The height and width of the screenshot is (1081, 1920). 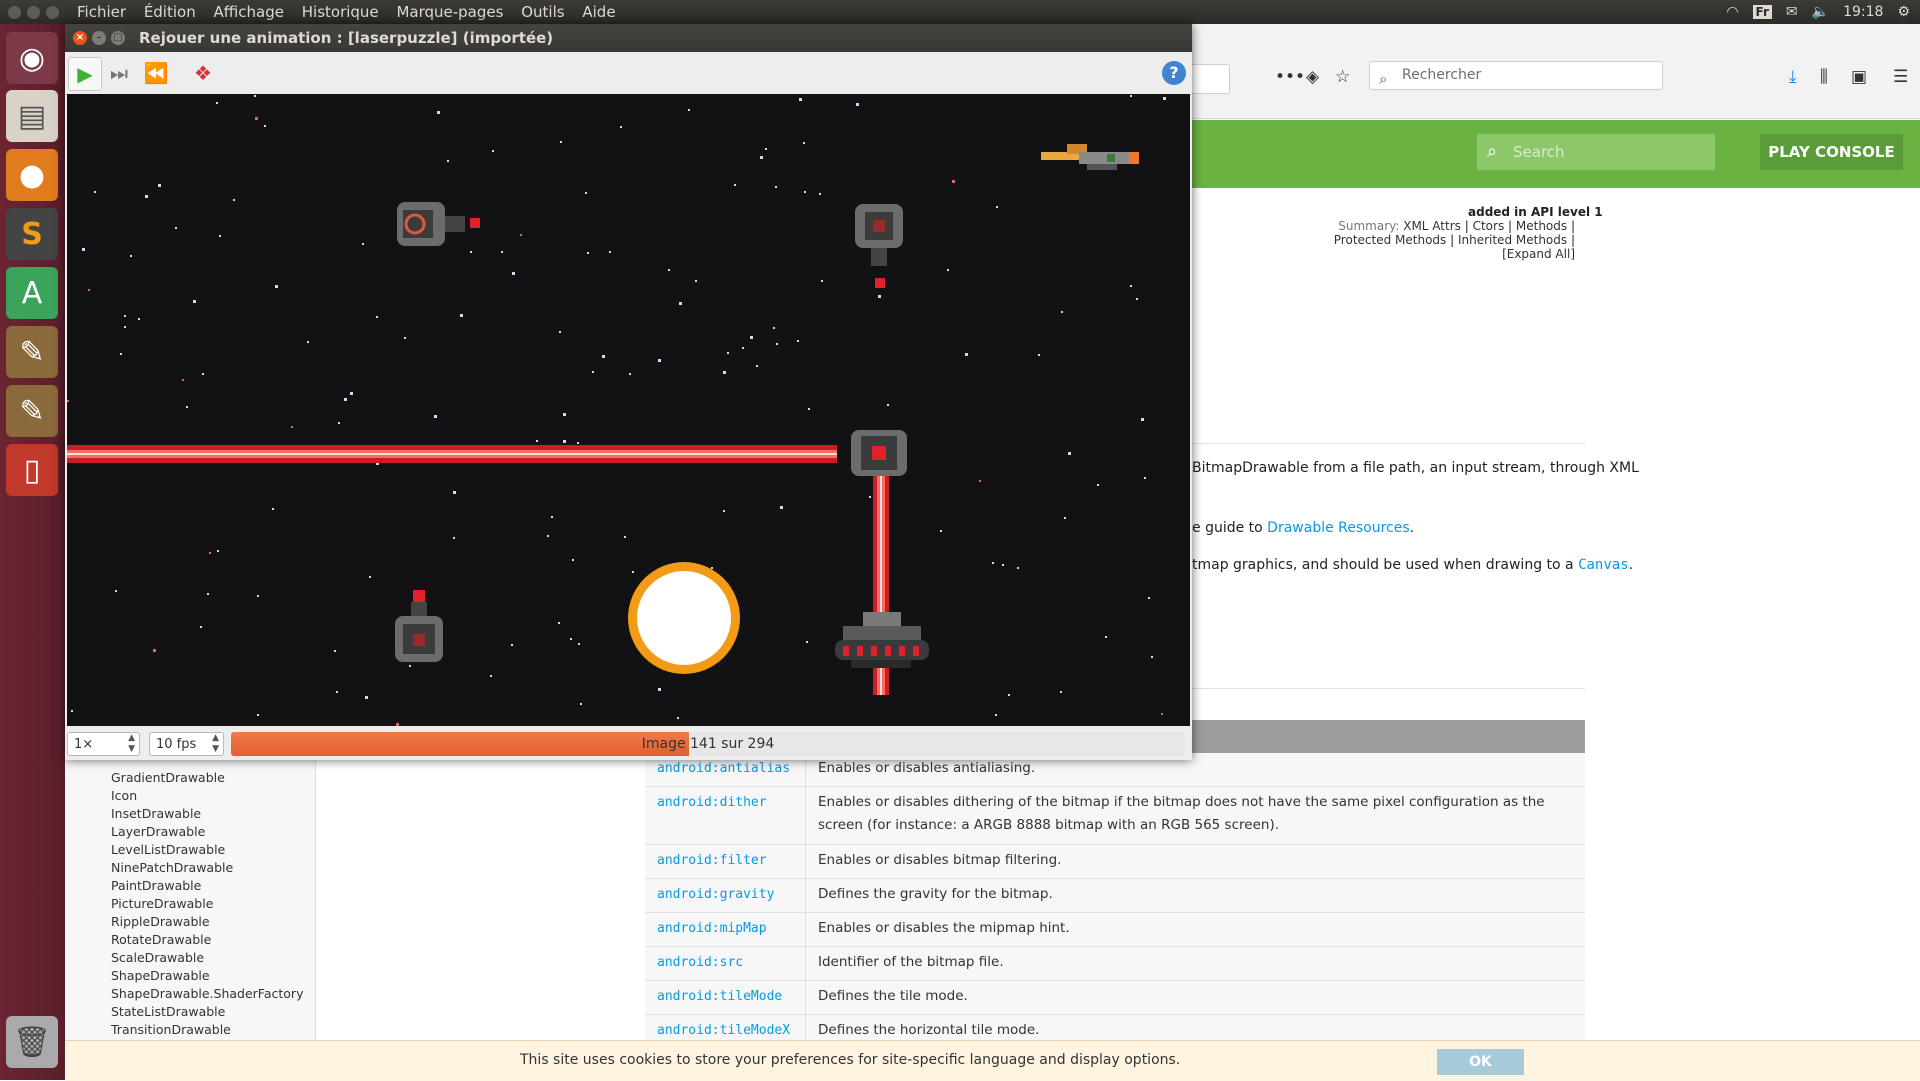 What do you see at coordinates (171, 1029) in the screenshot?
I see `sidebar-nav-item: TransitionDrawable` at bounding box center [171, 1029].